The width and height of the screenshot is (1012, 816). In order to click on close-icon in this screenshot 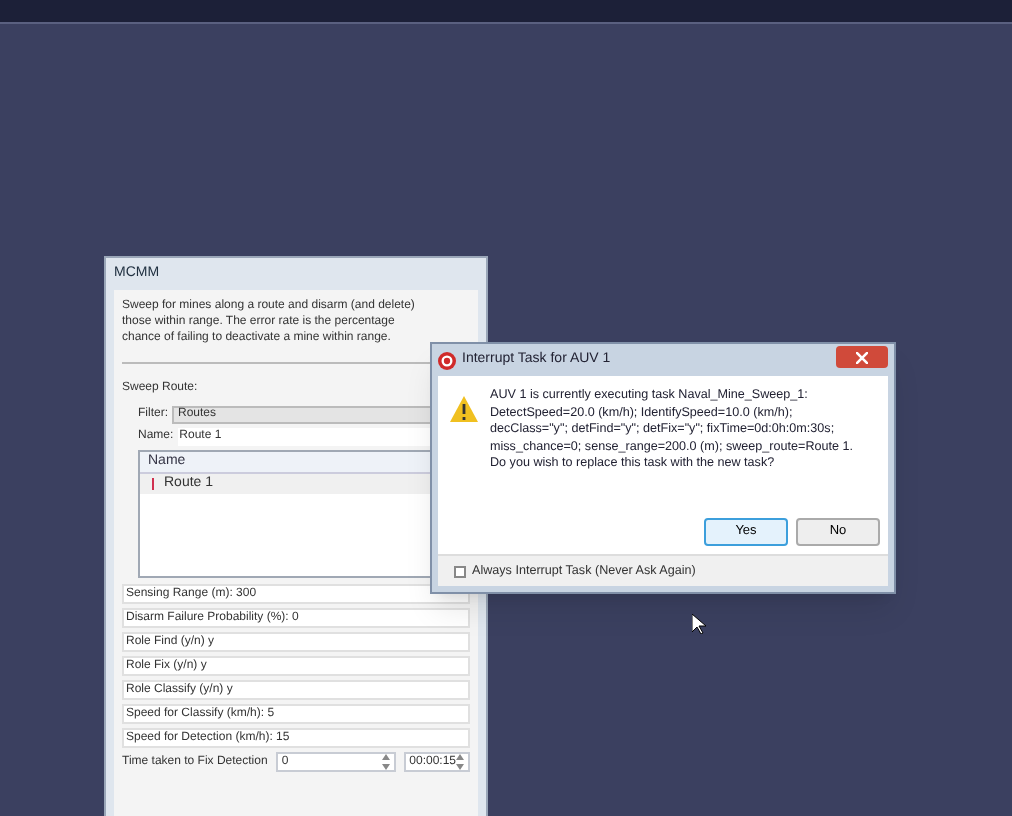, I will do `click(862, 357)`.